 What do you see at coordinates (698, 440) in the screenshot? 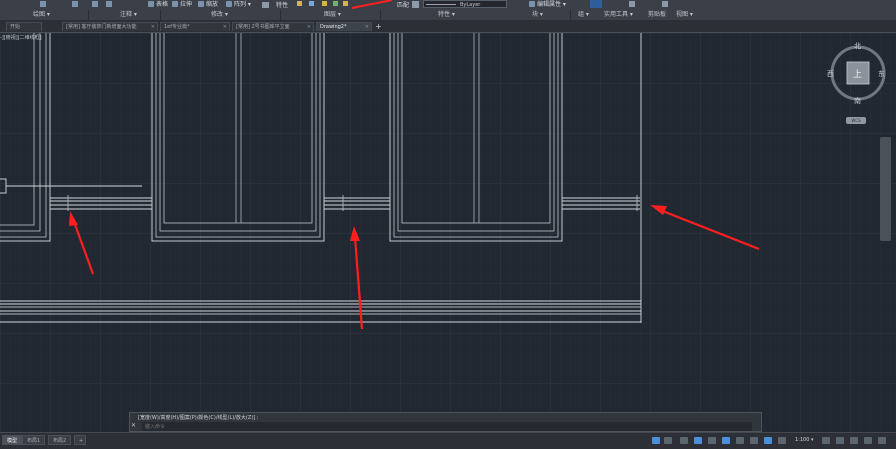
I see `polar-toggle-icon` at bounding box center [698, 440].